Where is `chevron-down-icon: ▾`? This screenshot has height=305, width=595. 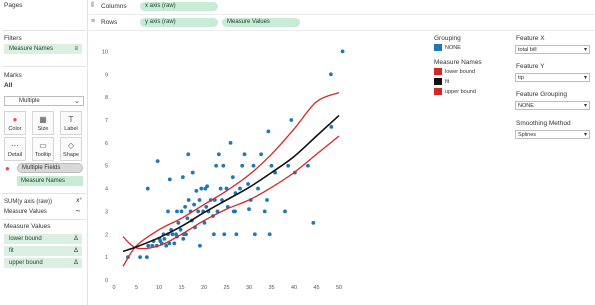 chevron-down-icon: ▾ is located at coordinates (585, 78).